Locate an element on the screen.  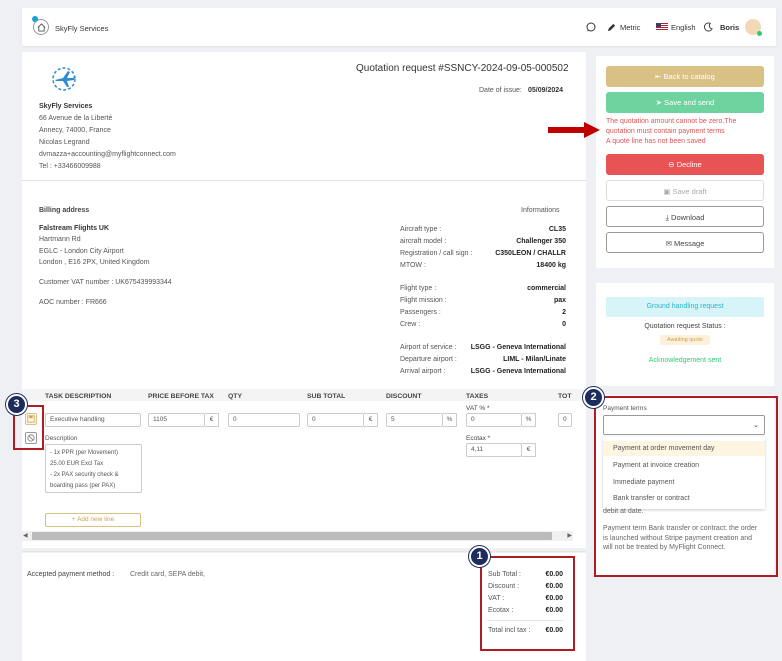
ecotax-unit: € is located at coordinates (529, 450).